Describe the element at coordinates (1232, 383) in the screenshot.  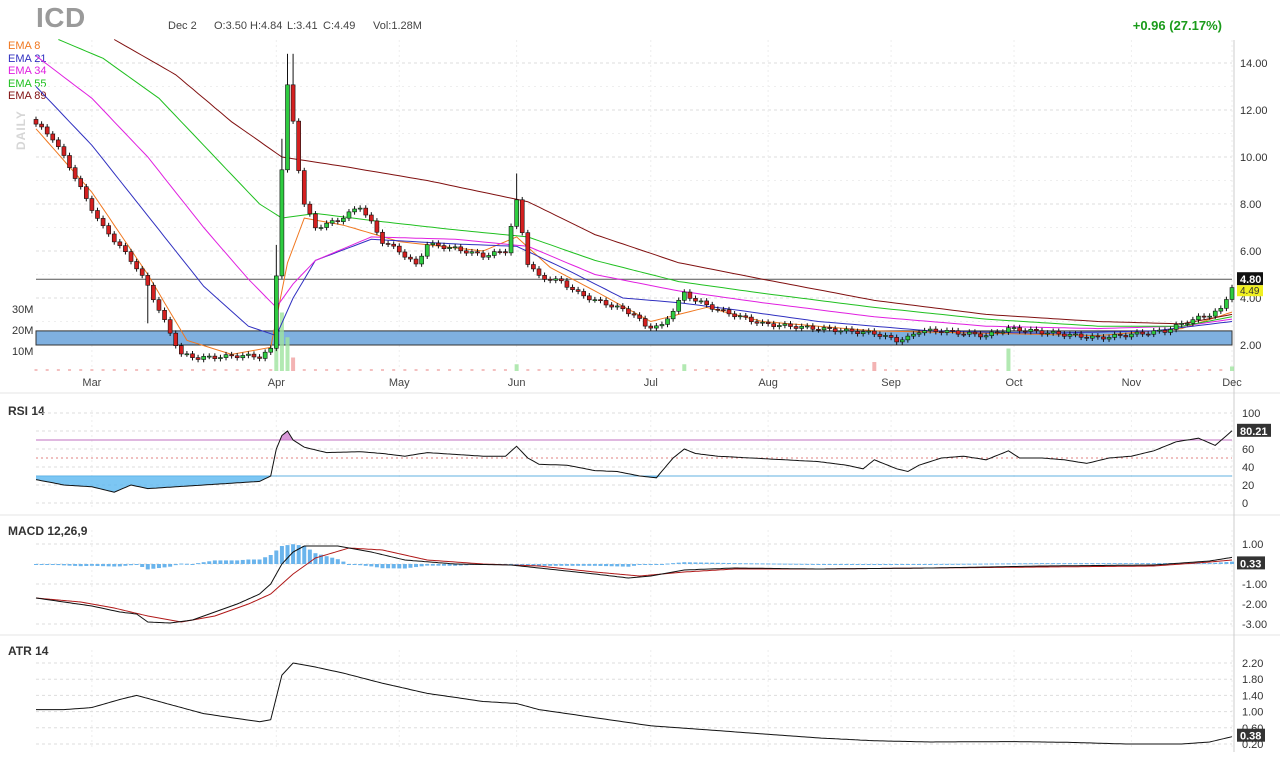
I see `month-label: Dec` at that location.